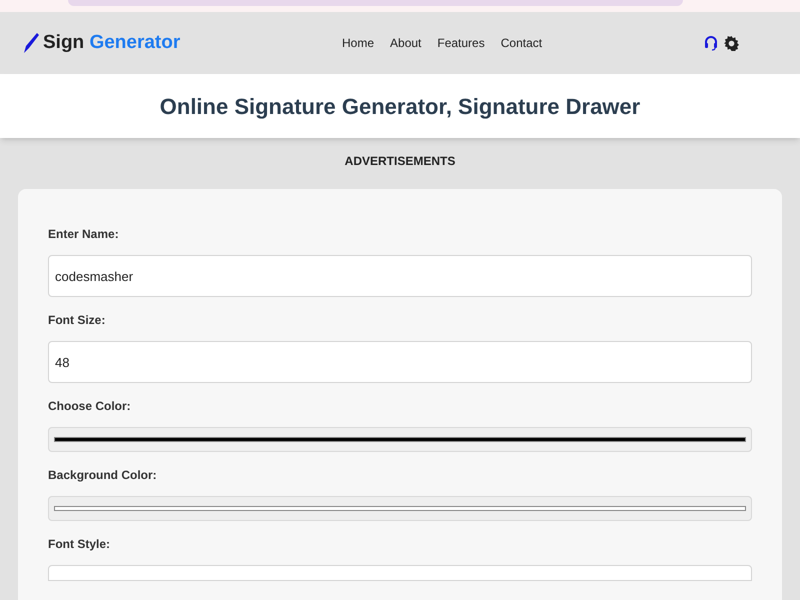 Image resolution: width=800 pixels, height=600 pixels. What do you see at coordinates (79, 544) in the screenshot?
I see `field-label: Font Style:` at bounding box center [79, 544].